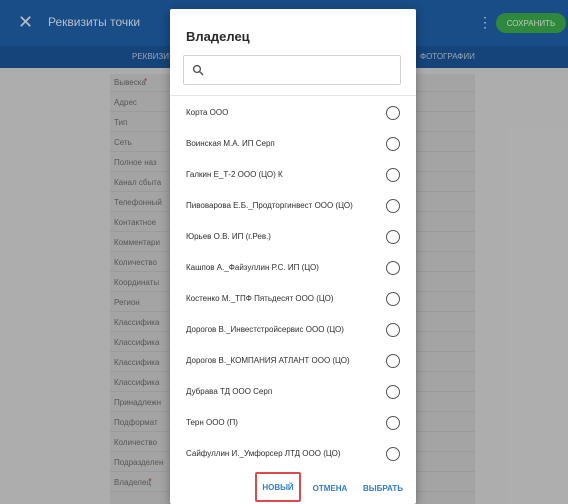 This screenshot has width=568, height=504. What do you see at coordinates (303, 70) in the screenshot?
I see `search-input` at bounding box center [303, 70].